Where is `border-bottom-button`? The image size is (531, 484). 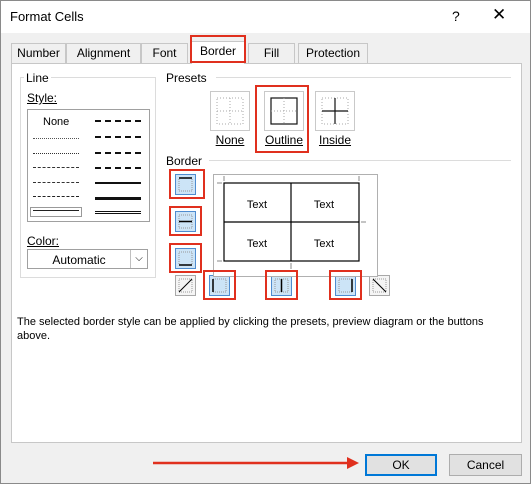
border-bottom-button is located at coordinates (185, 258).